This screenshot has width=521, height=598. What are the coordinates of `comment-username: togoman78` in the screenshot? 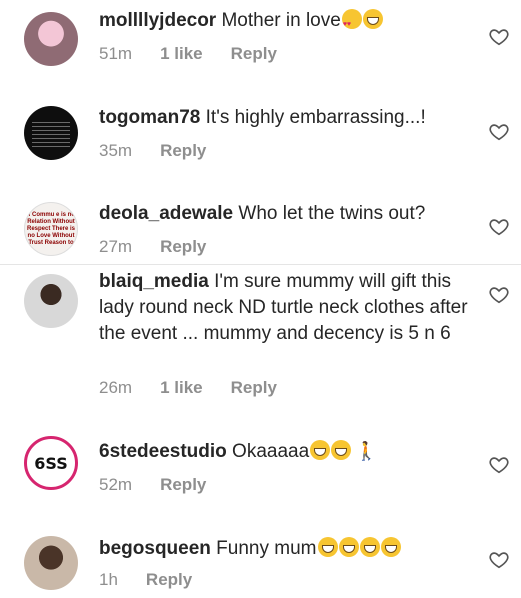 It's located at (149, 117).